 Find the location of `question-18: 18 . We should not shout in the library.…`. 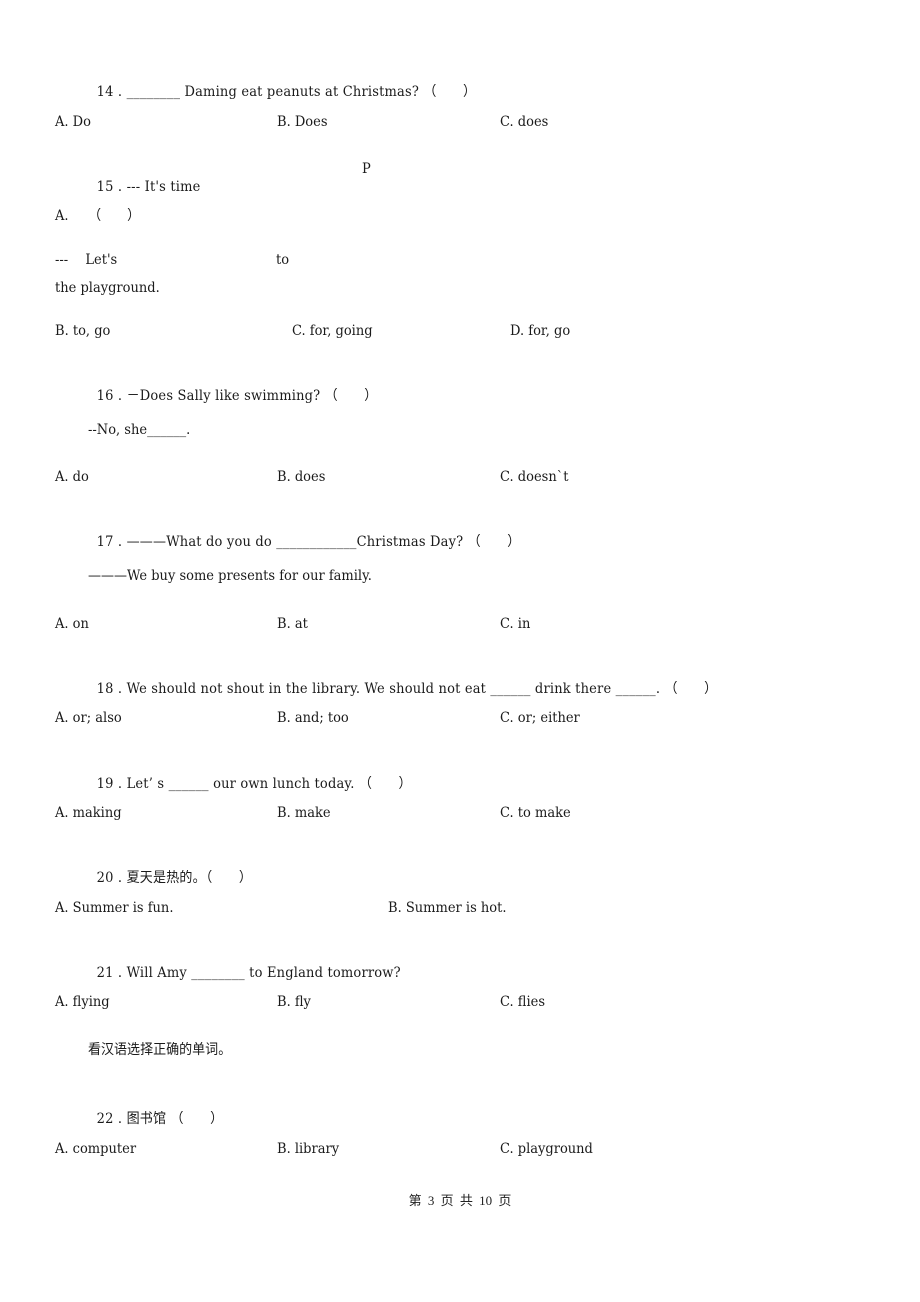

question-18: 18 . We should not shout in the library.… is located at coordinates (403, 680).